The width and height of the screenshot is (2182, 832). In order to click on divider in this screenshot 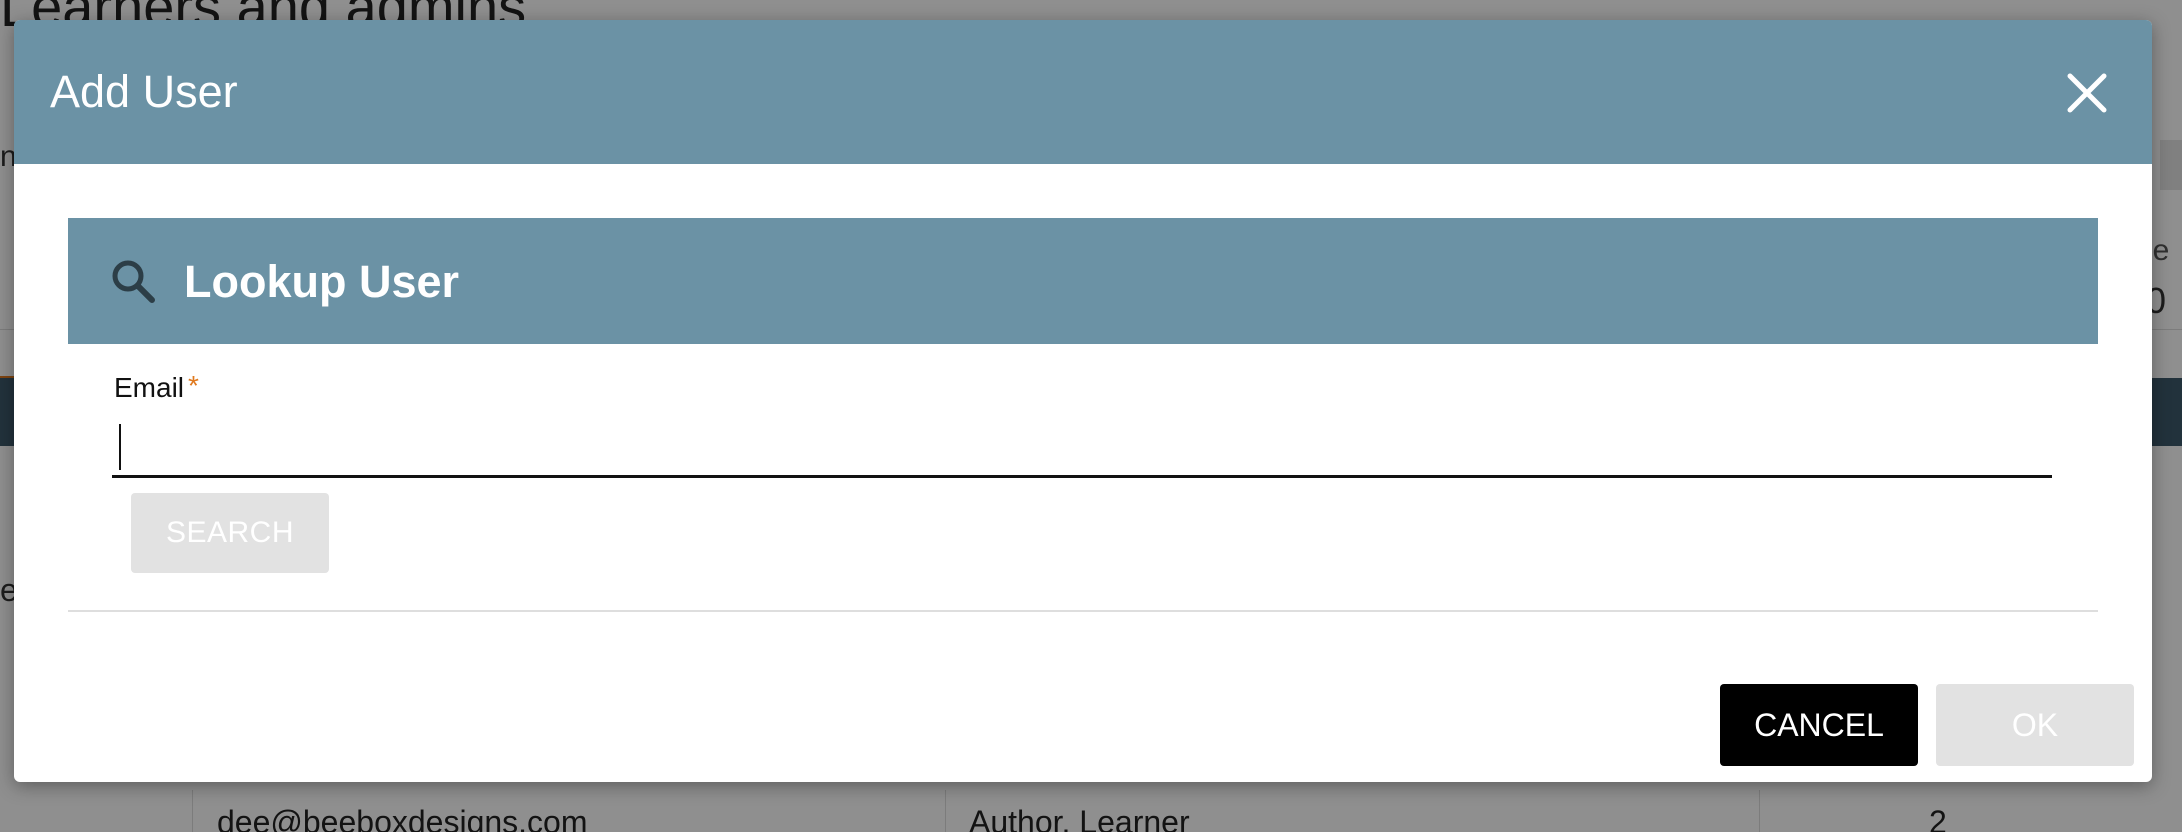, I will do `click(1083, 611)`.